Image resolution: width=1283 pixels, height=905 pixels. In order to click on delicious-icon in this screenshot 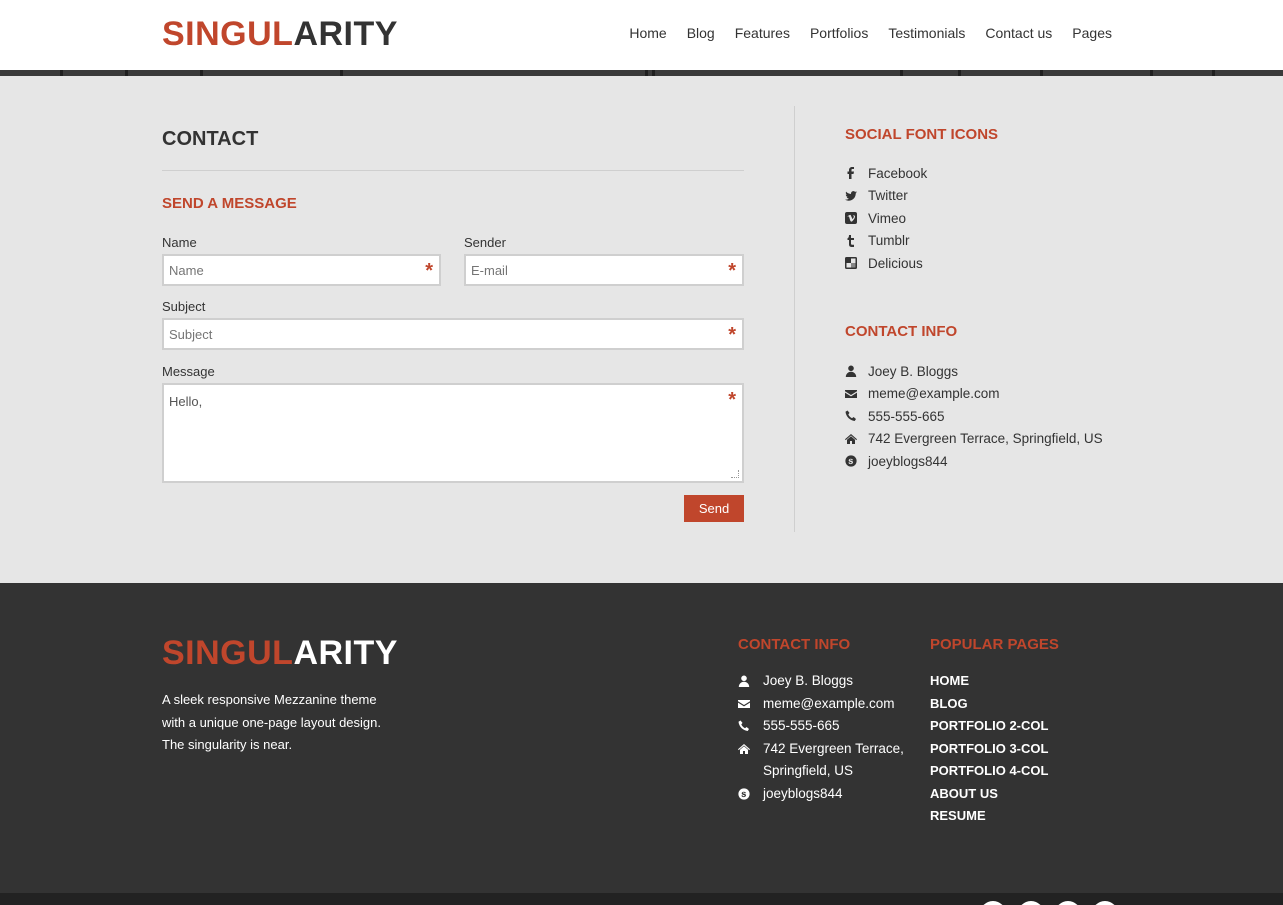, I will do `click(851, 263)`.